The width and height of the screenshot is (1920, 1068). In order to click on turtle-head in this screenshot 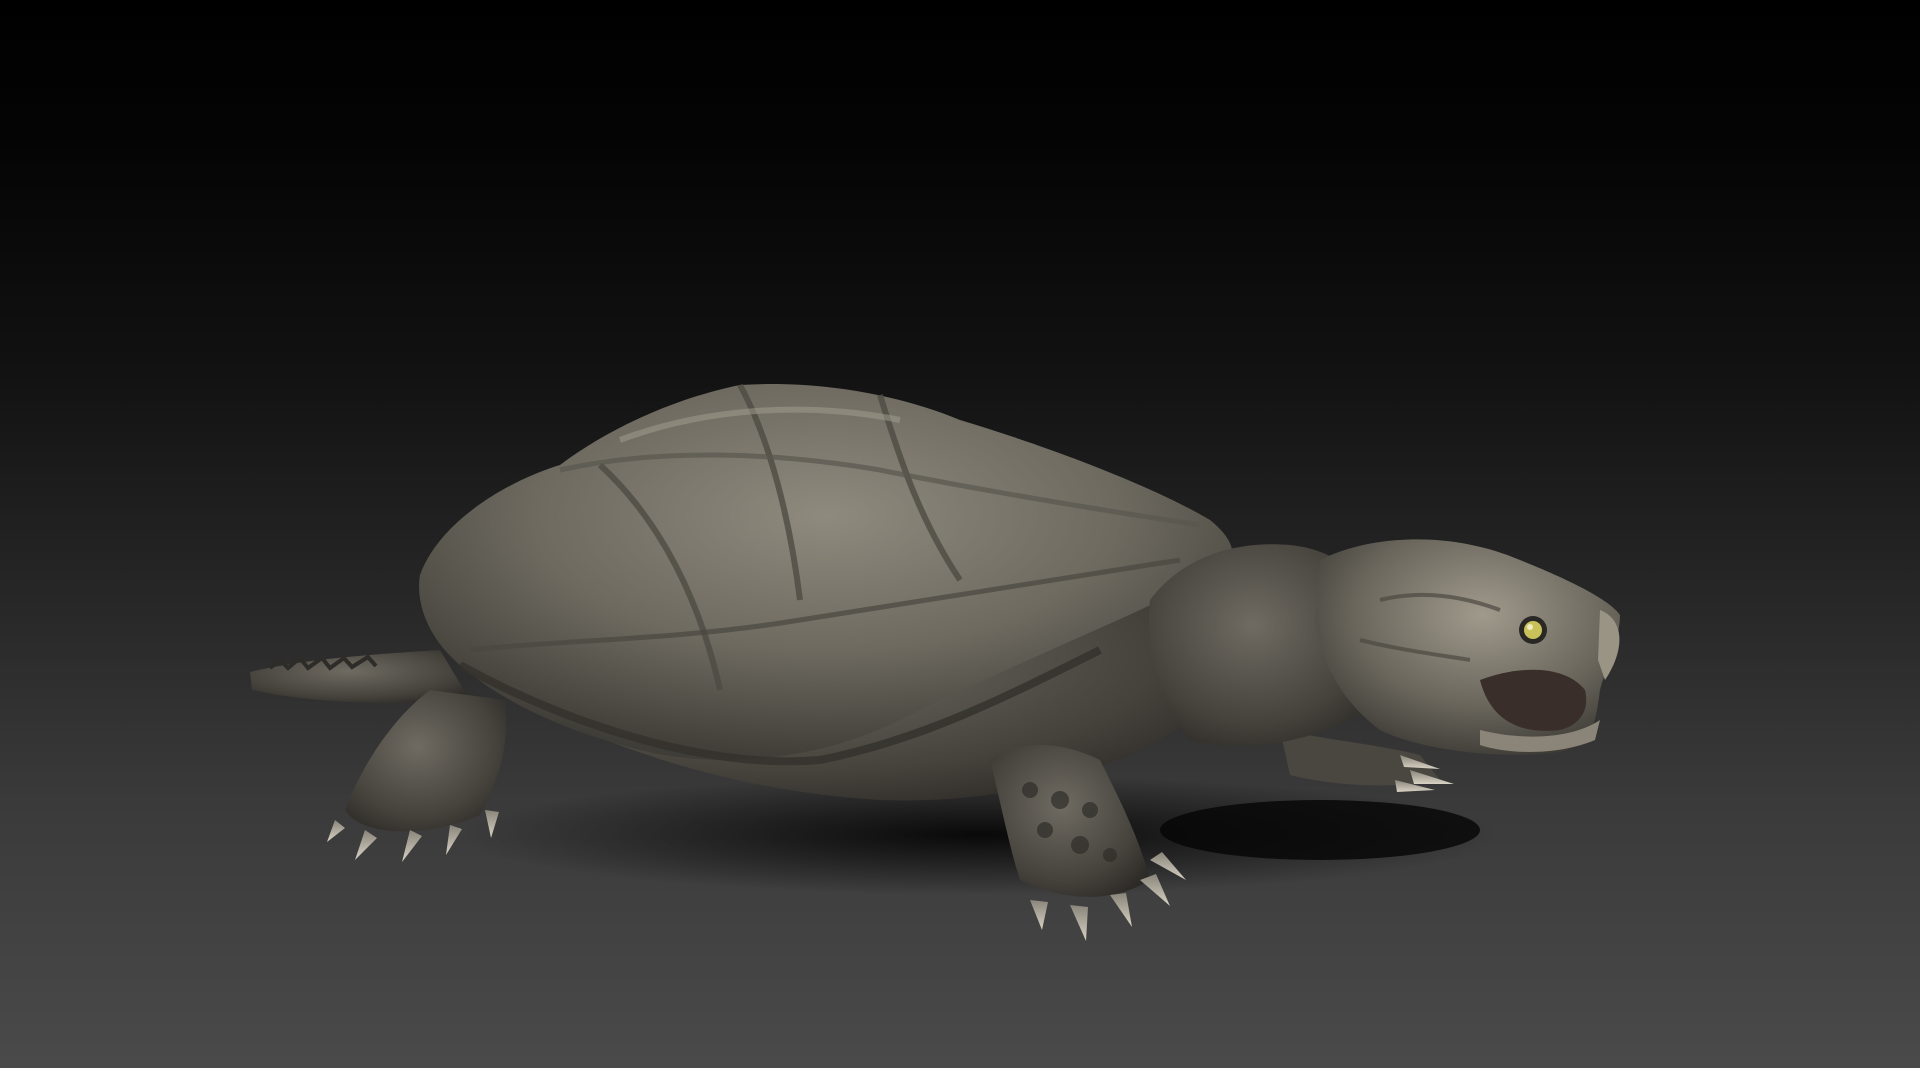, I will do `click(1467, 647)`.